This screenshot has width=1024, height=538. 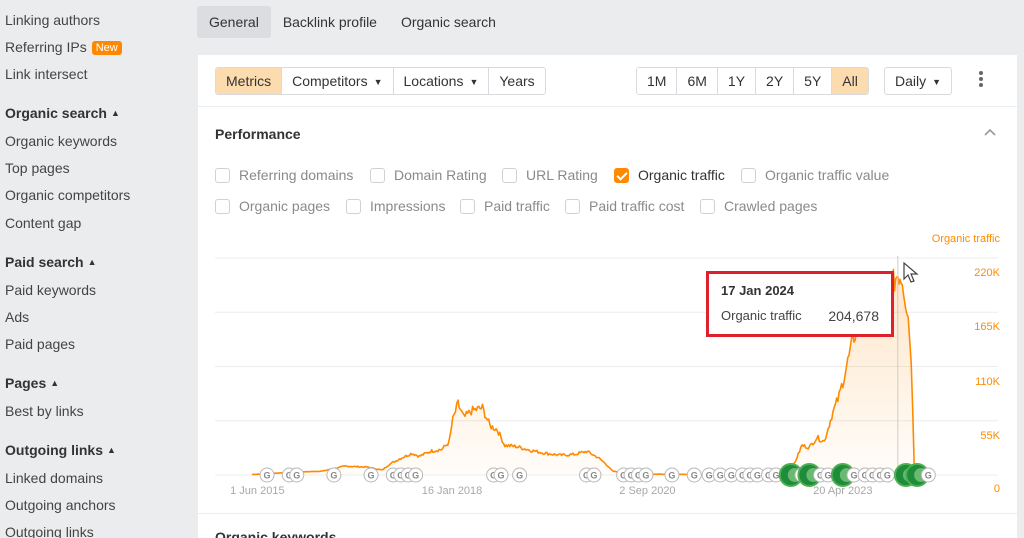 What do you see at coordinates (61, 141) in the screenshot?
I see `sidebar-item-organic-keywords: Organic keywords` at bounding box center [61, 141].